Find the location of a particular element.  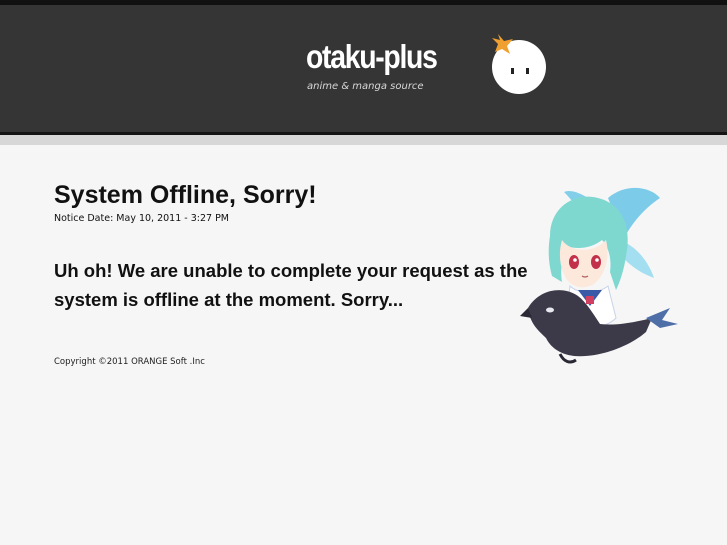

copyright-text: Copyright ©2011 ORANGE Soft .Inc is located at coordinates (129, 362).